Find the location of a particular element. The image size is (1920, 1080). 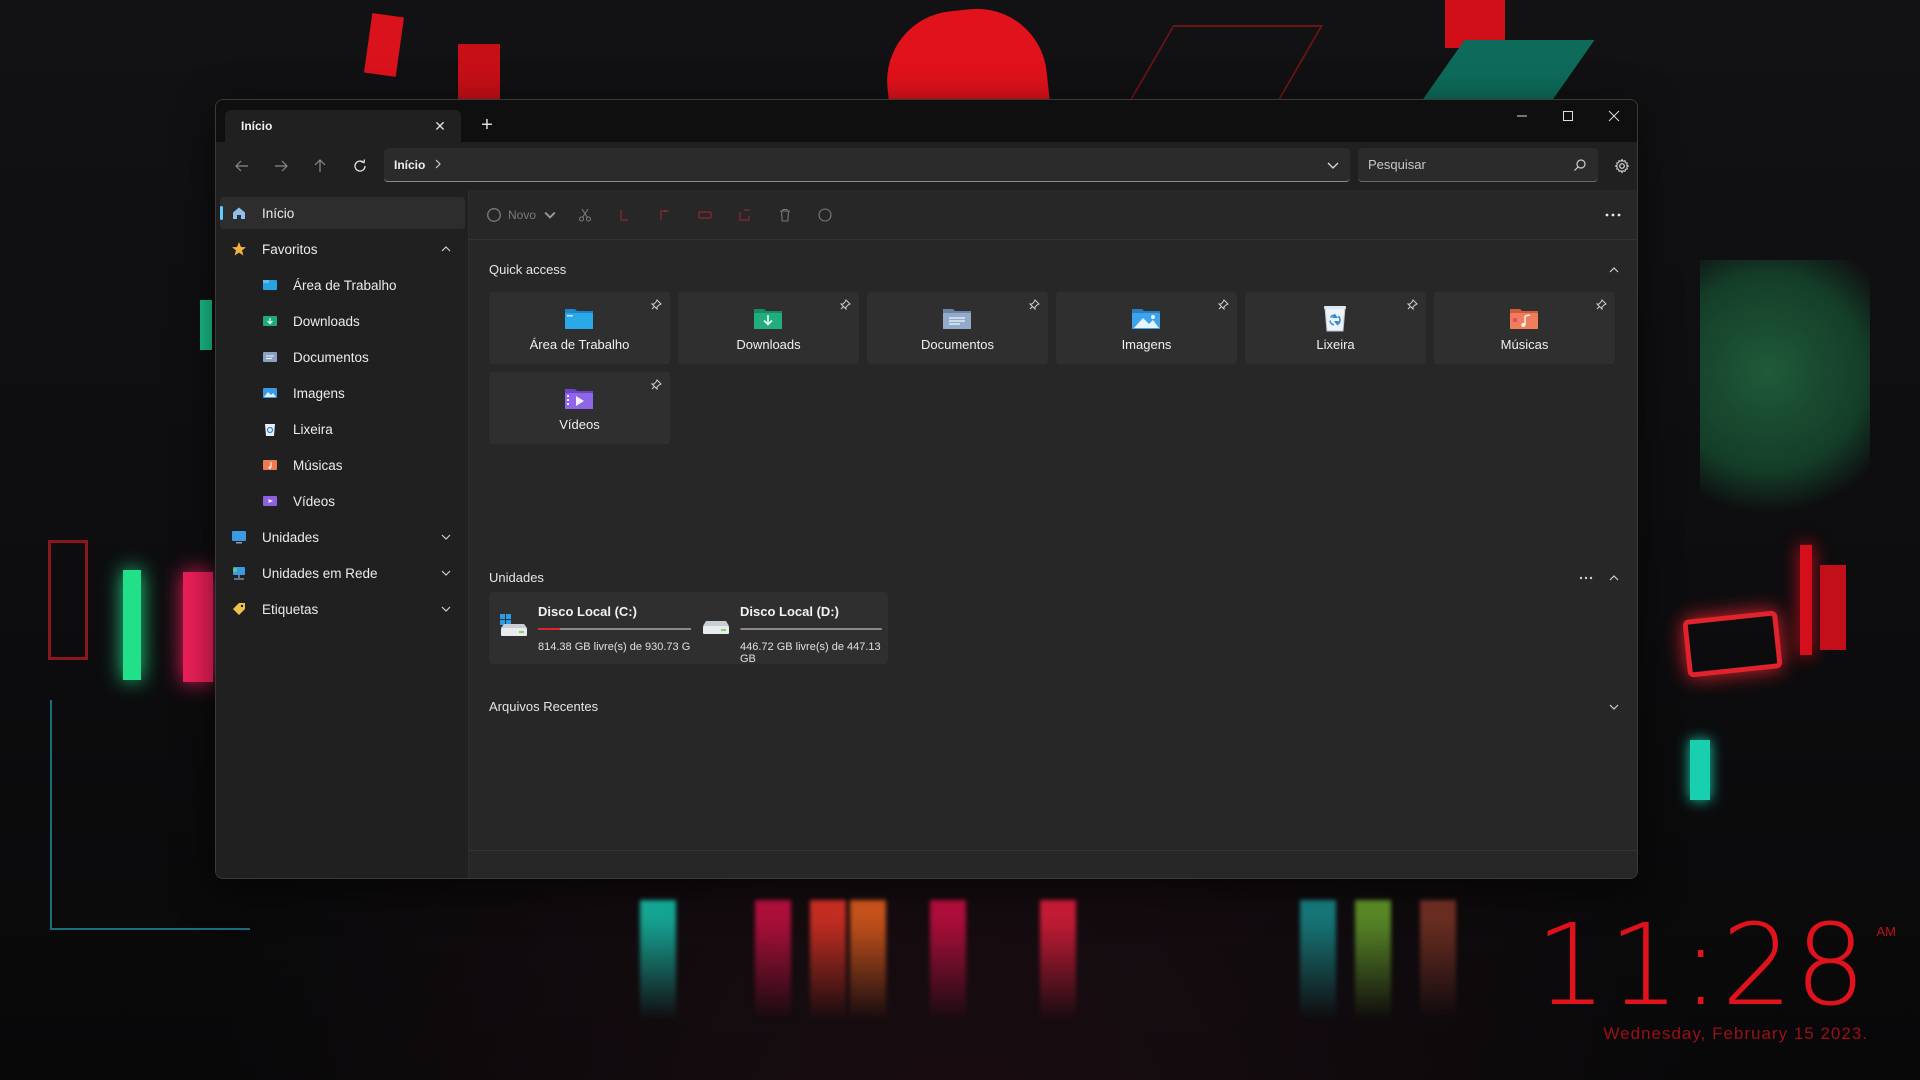

properties-button is located at coordinates (825, 215).